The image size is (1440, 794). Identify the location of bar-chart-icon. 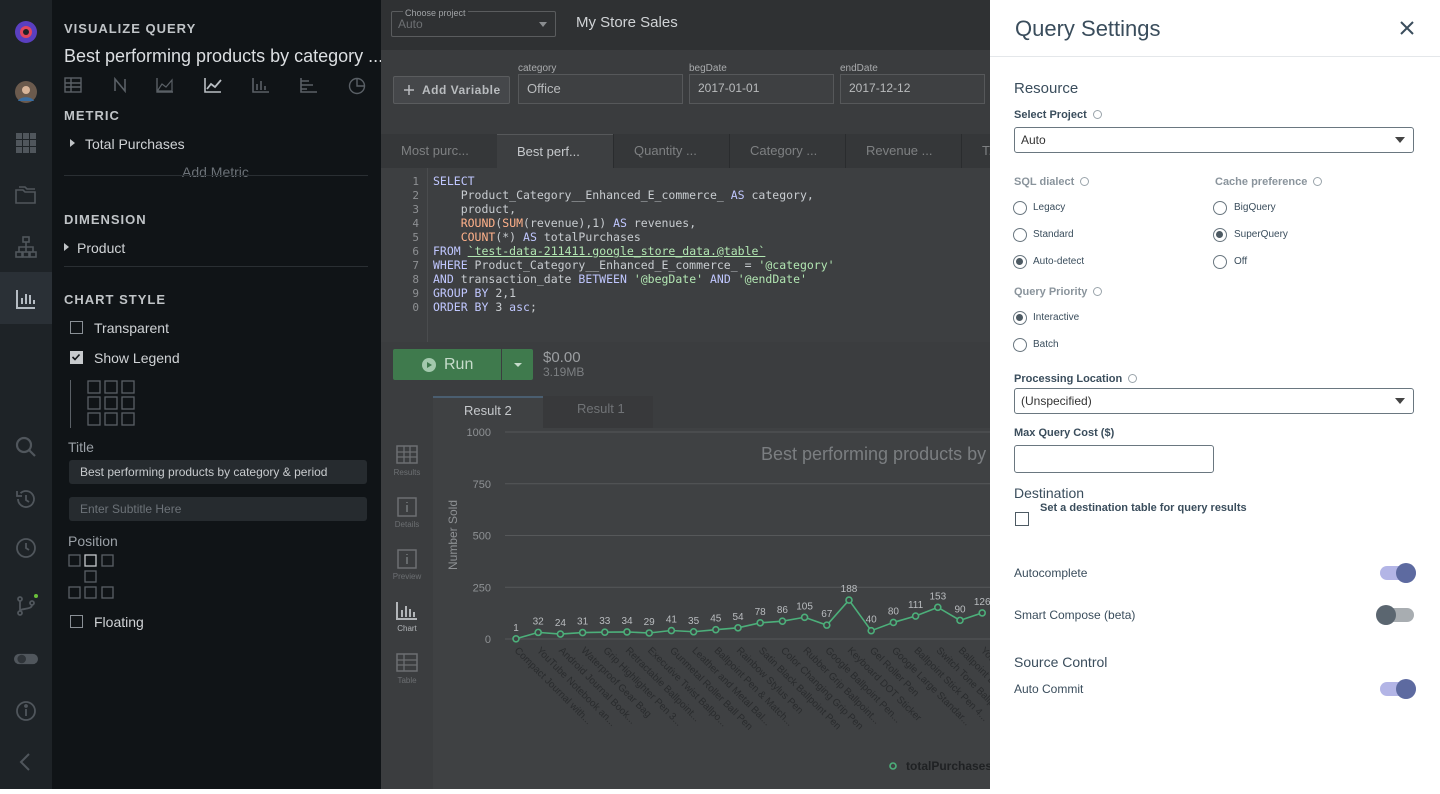
(261, 85).